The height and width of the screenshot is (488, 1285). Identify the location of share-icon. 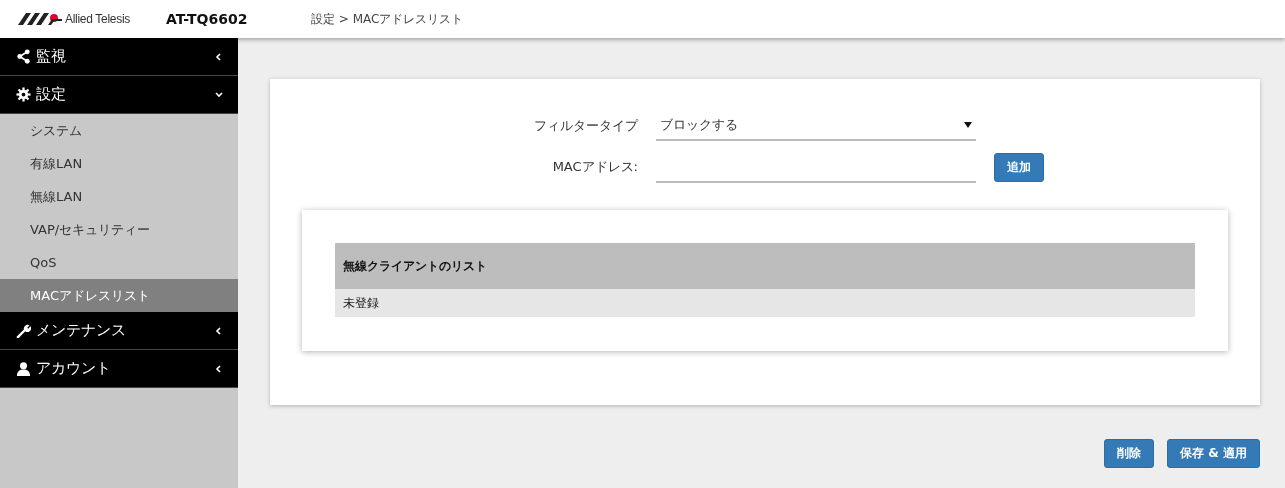
(23, 56).